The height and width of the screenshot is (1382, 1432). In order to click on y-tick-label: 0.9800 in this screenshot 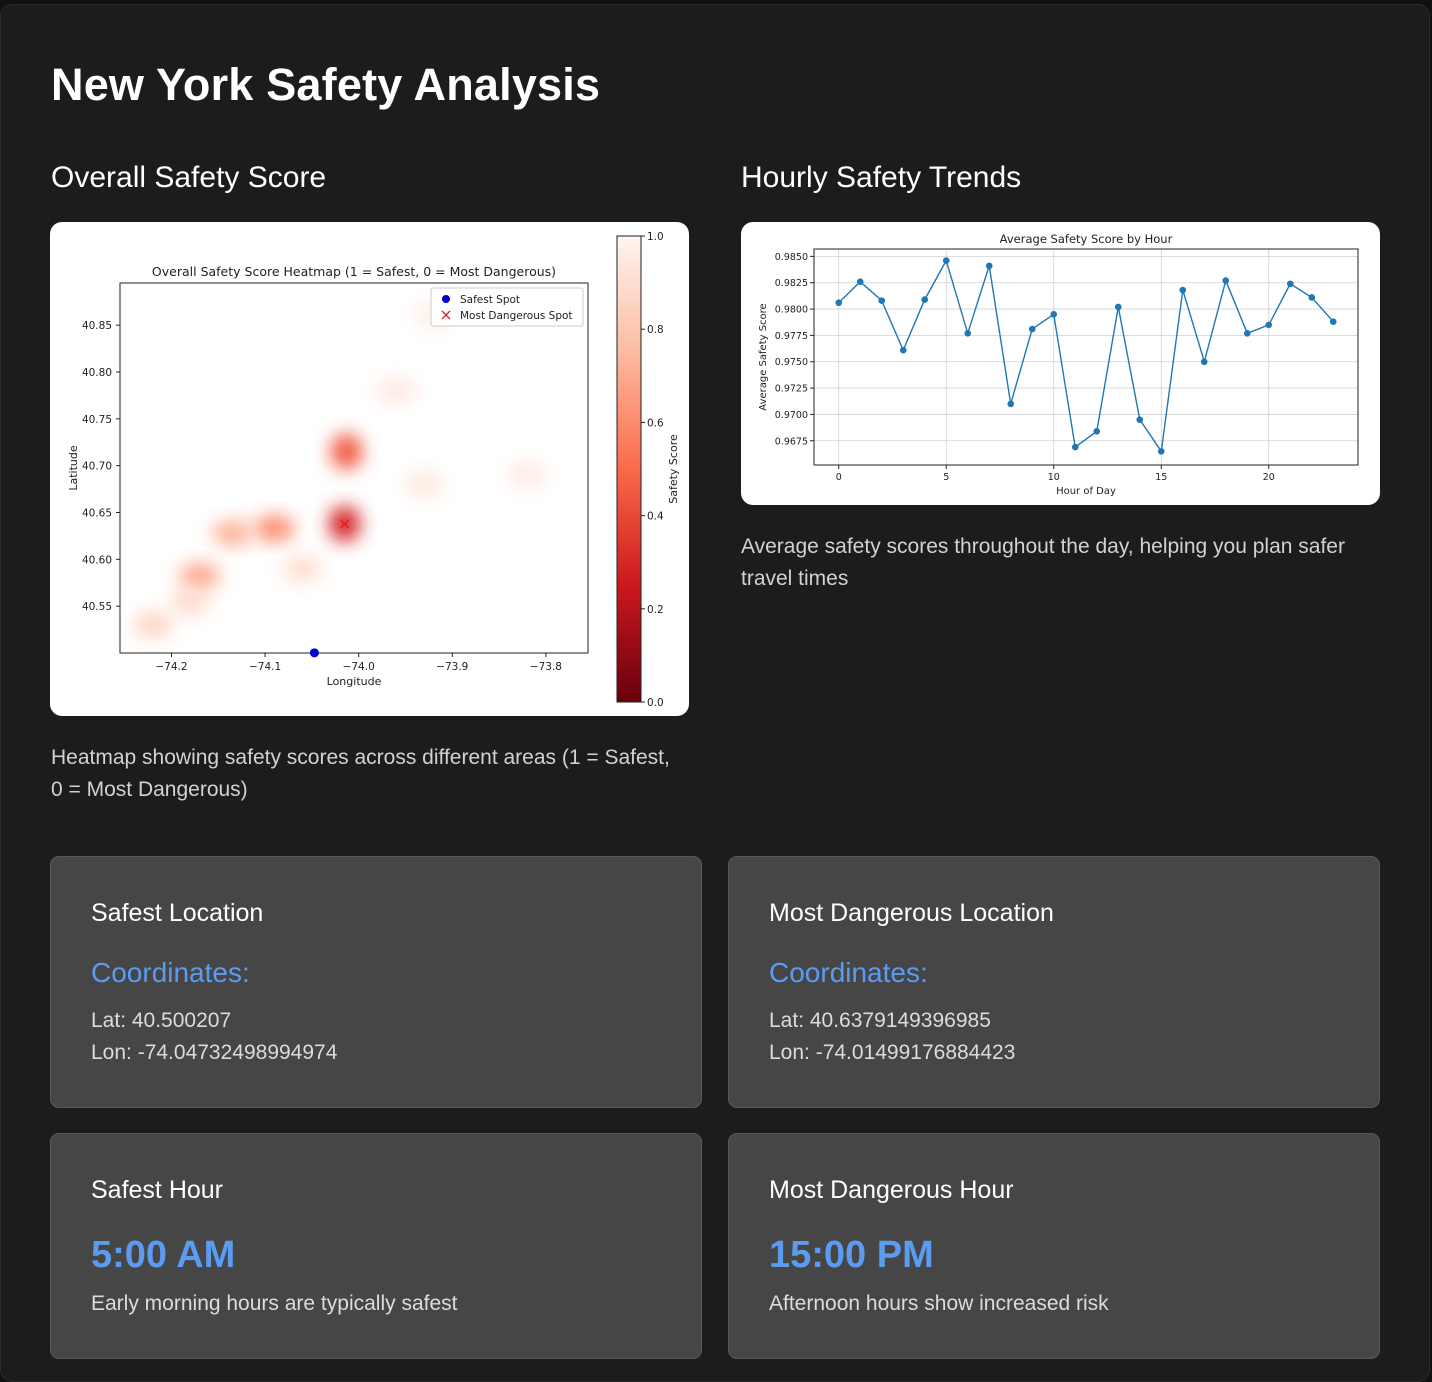, I will do `click(791, 310)`.